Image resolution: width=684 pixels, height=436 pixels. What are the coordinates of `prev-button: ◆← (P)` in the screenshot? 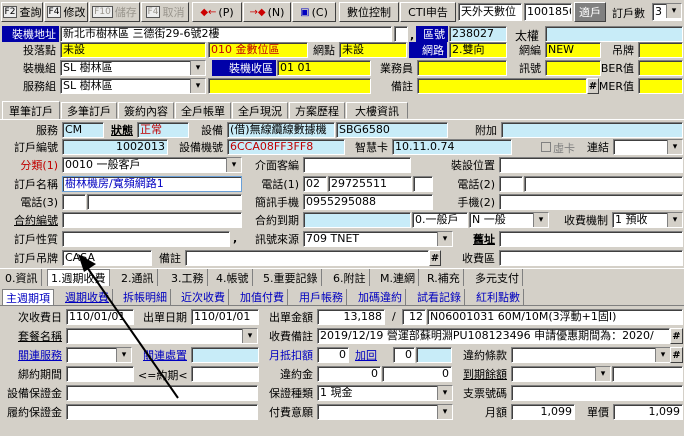 It's located at (217, 12).